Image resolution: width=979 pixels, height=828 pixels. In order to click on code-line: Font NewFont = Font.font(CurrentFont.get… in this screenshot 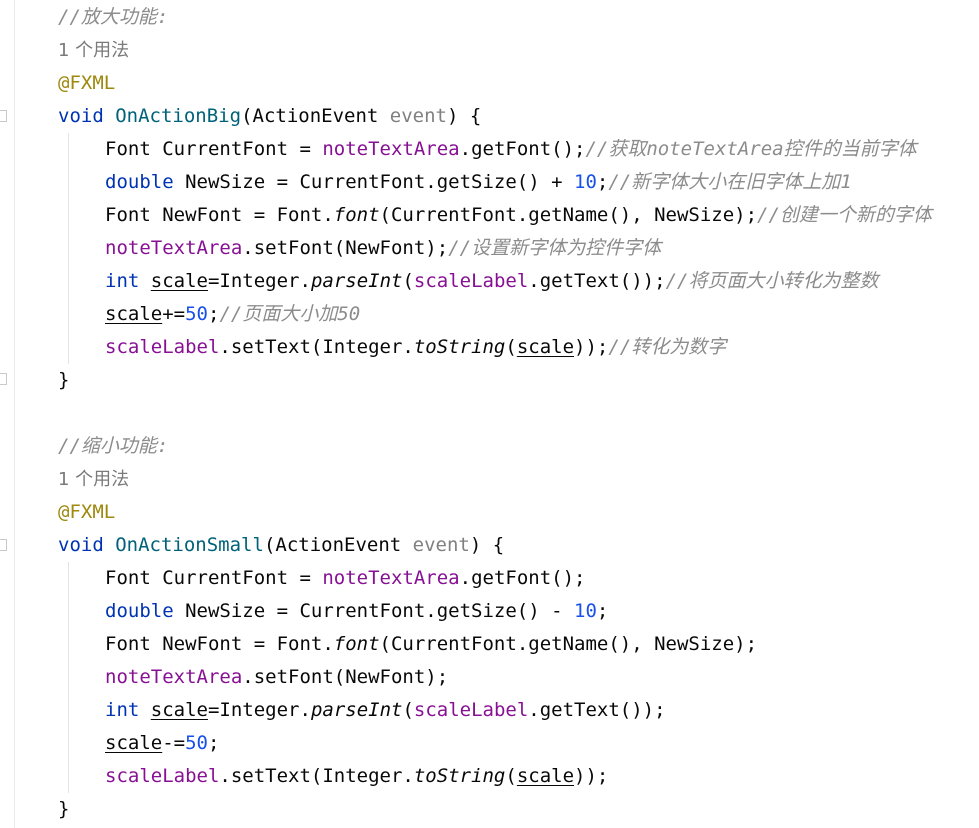, I will do `click(518, 215)`.